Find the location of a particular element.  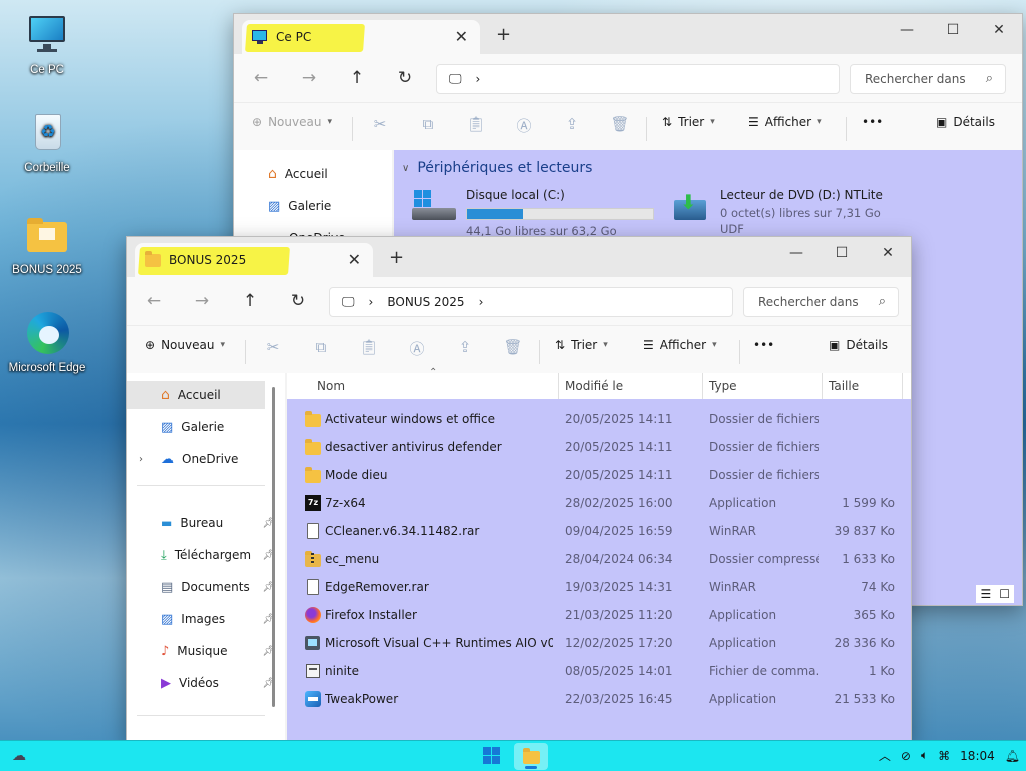

nav-item-desktop: ▬ Bureau 📌︎ is located at coordinates (206, 523).